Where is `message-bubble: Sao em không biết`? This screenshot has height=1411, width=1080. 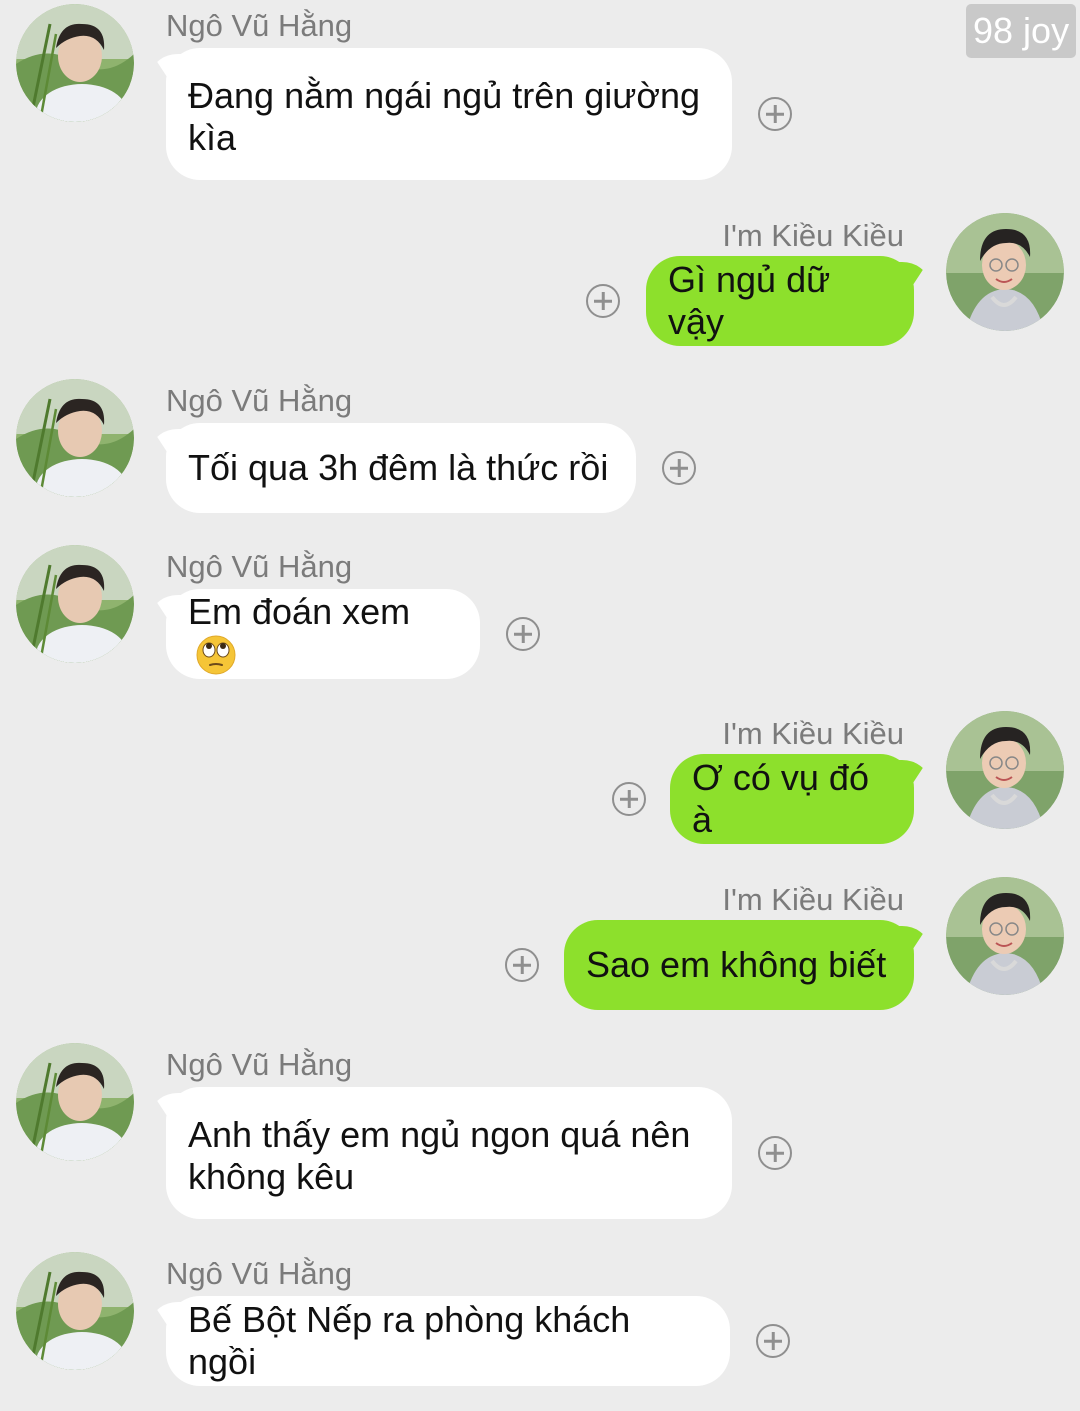 message-bubble: Sao em không biết is located at coordinates (739, 965).